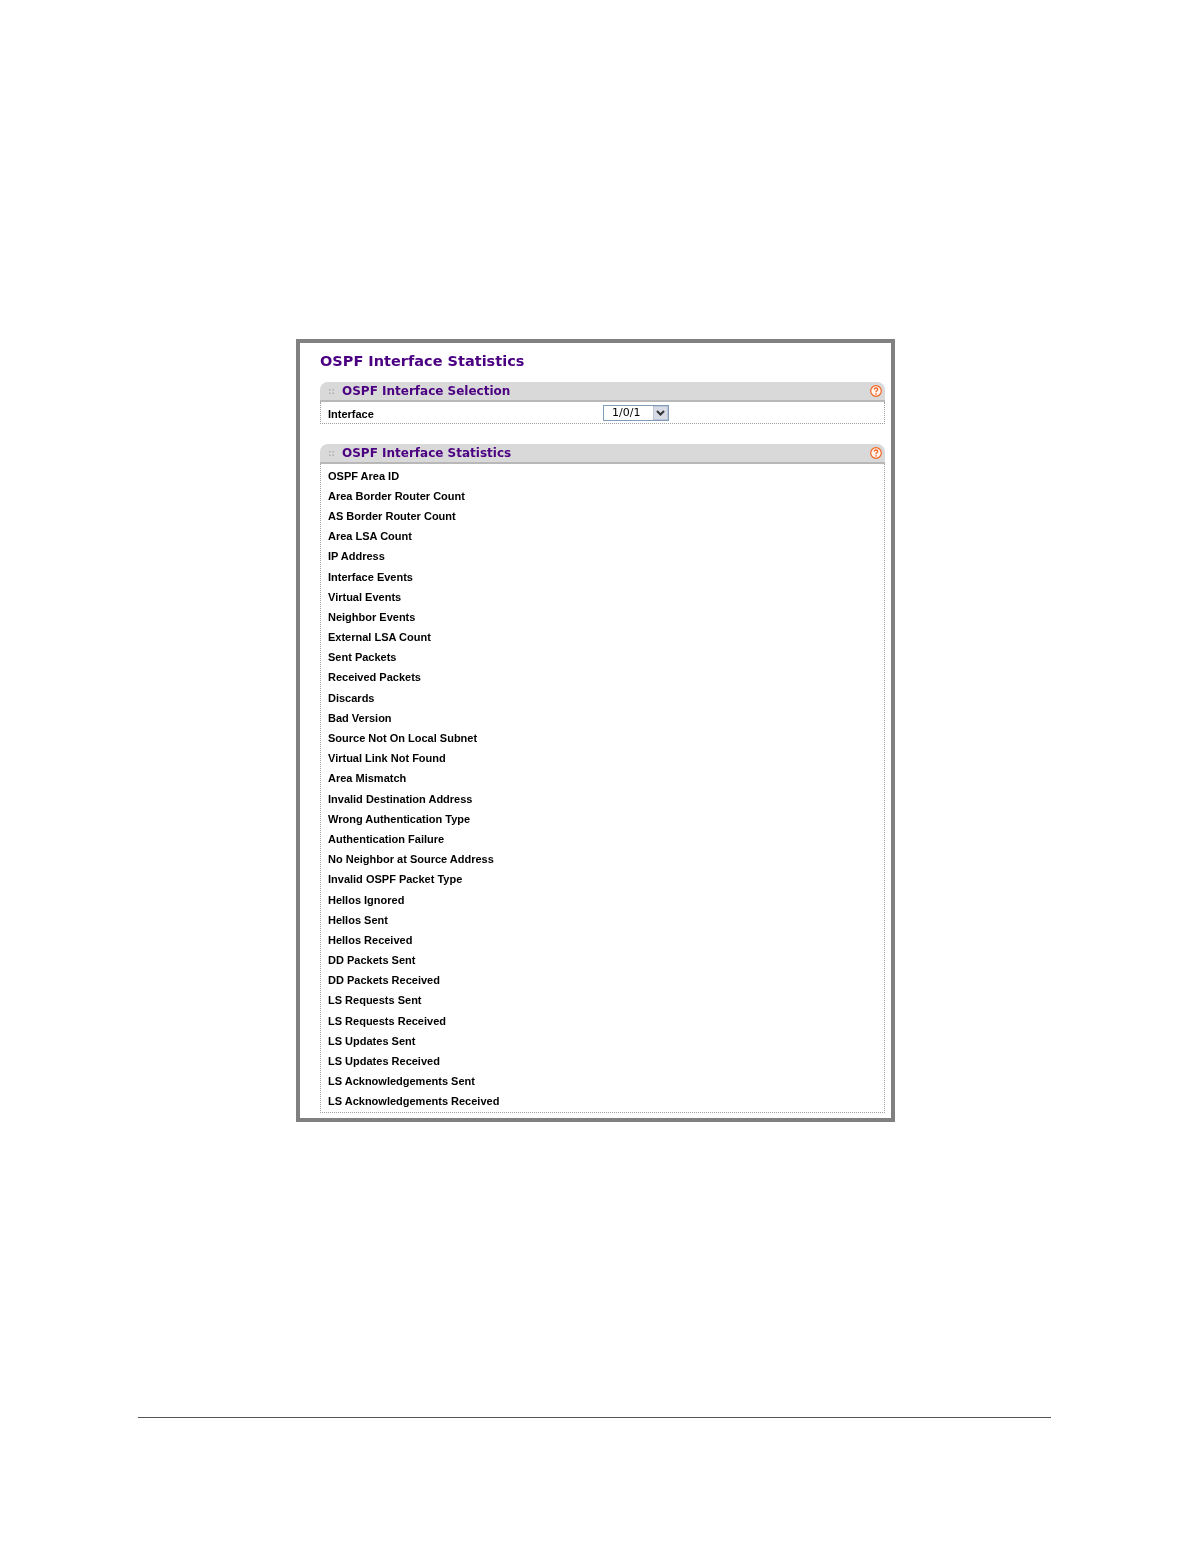 This screenshot has width=1191, height=1541. Describe the element at coordinates (401, 1082) in the screenshot. I see `statistic-label: LS Acknowledgements Sent` at that location.